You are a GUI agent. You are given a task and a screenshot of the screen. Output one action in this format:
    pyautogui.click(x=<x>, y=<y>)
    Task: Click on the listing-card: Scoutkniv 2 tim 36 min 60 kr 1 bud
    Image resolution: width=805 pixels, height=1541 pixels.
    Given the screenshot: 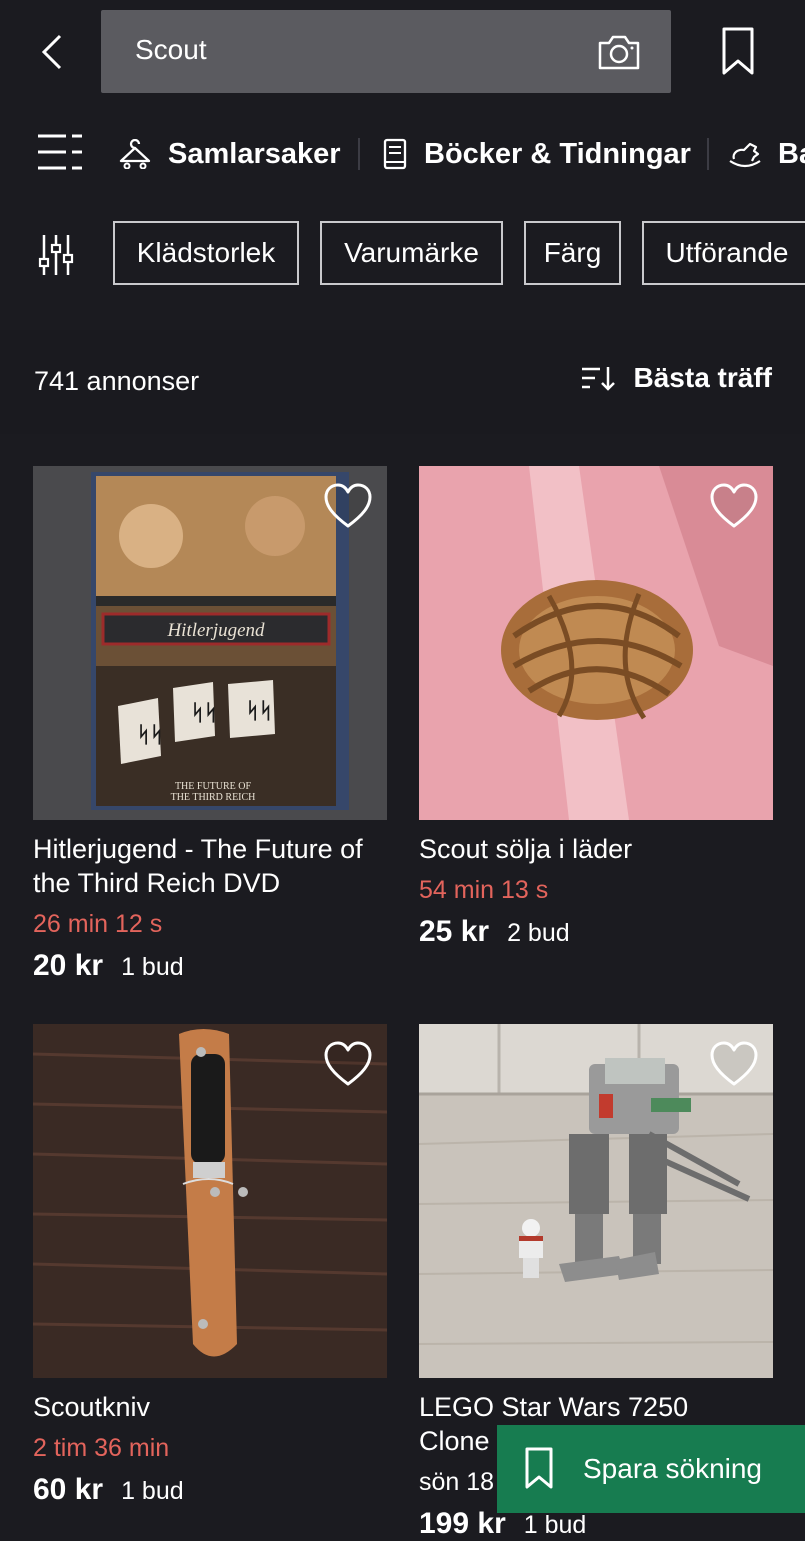 What is the action you would take?
    pyautogui.click(x=210, y=1265)
    